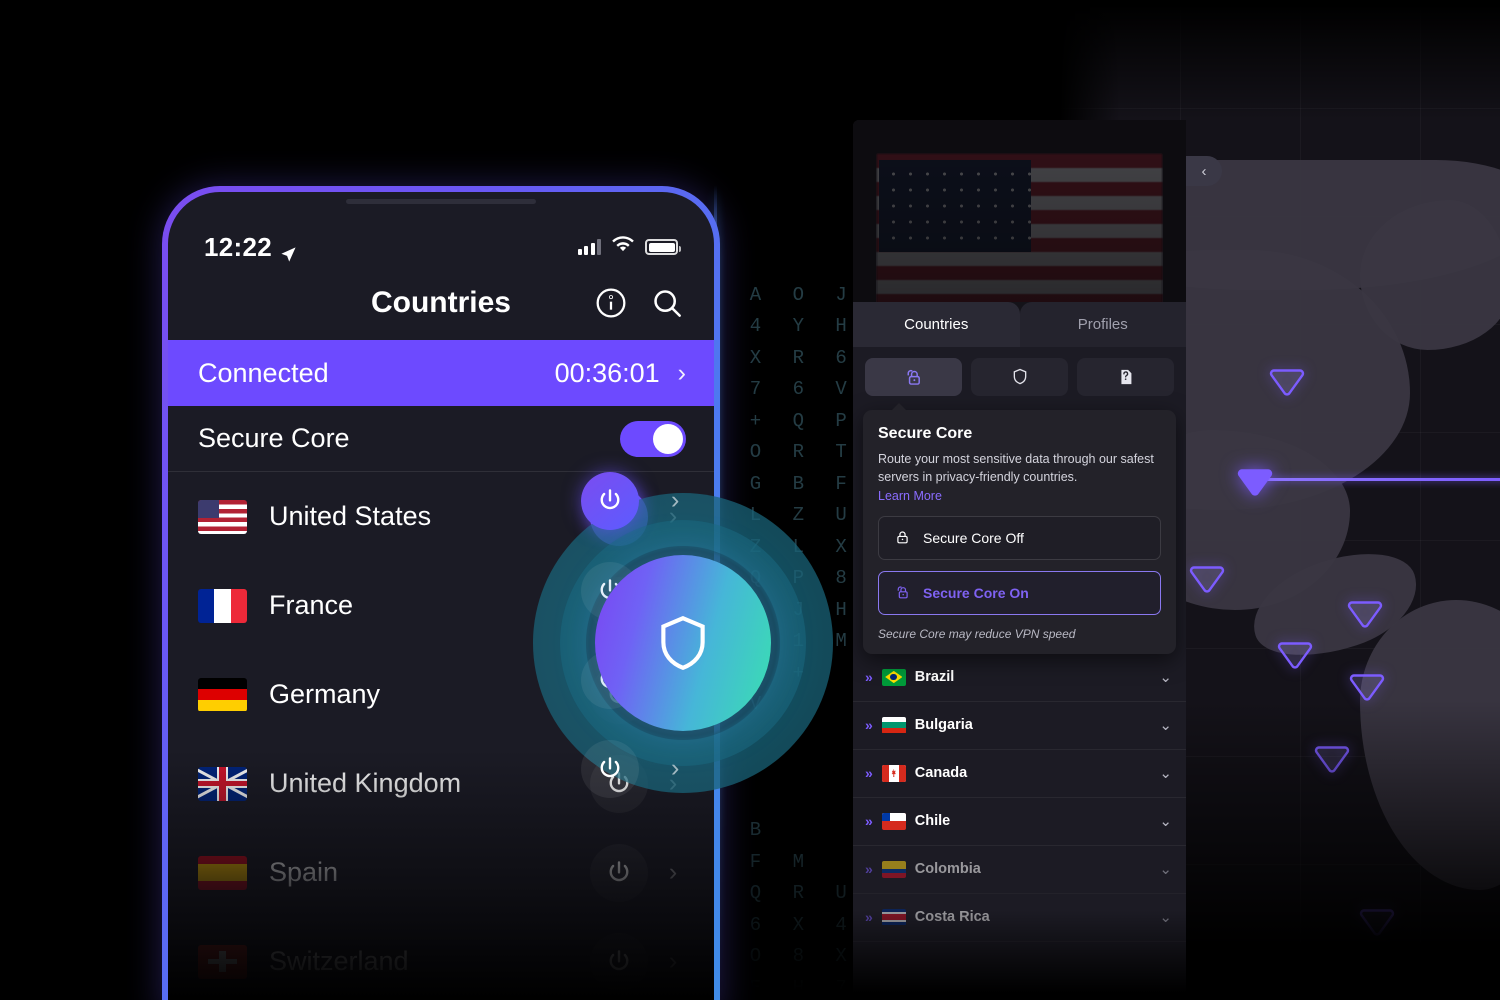 The height and width of the screenshot is (1000, 1500). What do you see at coordinates (925, 433) in the screenshot?
I see `popover-title: Secure Core` at bounding box center [925, 433].